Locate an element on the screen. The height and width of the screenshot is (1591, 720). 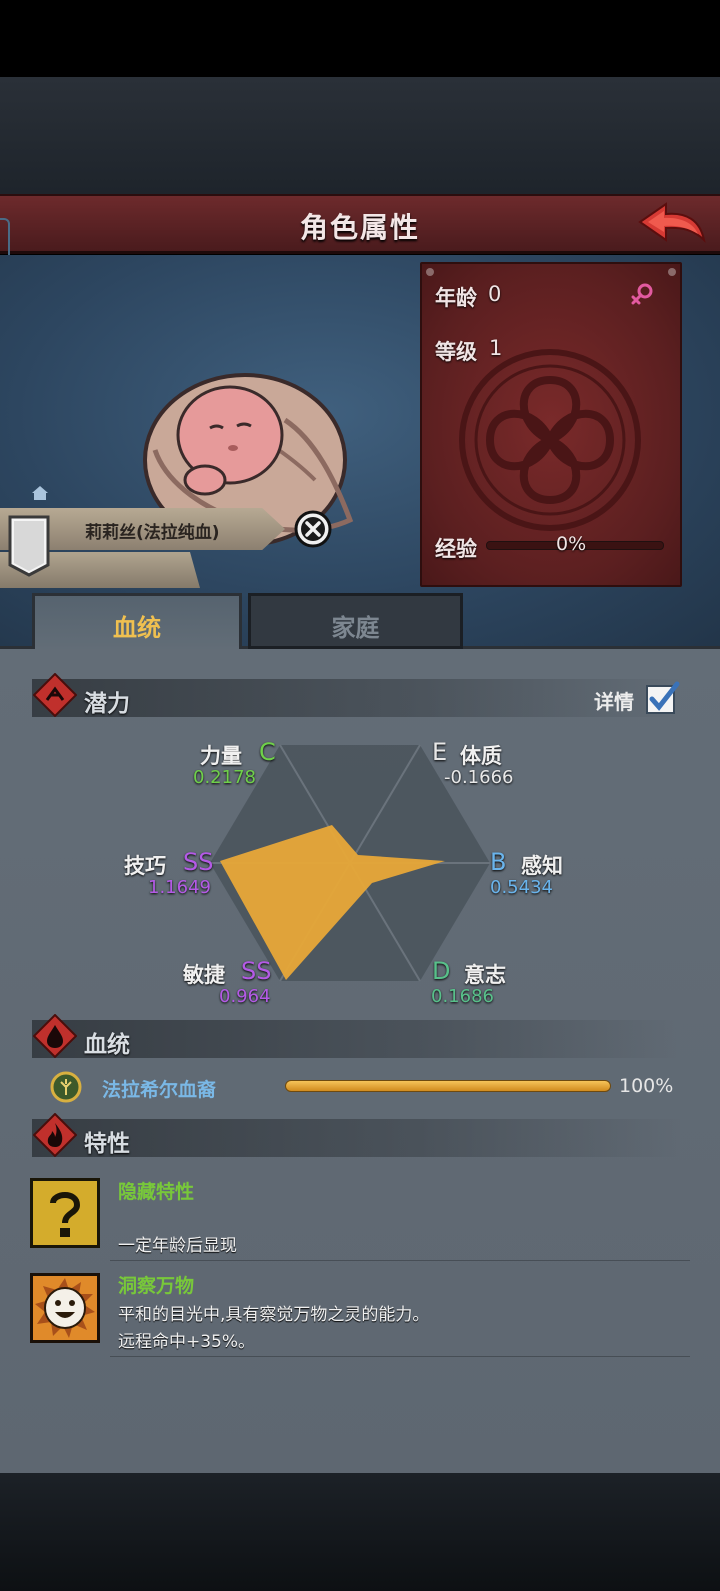
attr-skill-value: 1.1649 is located at coordinates (179, 887).